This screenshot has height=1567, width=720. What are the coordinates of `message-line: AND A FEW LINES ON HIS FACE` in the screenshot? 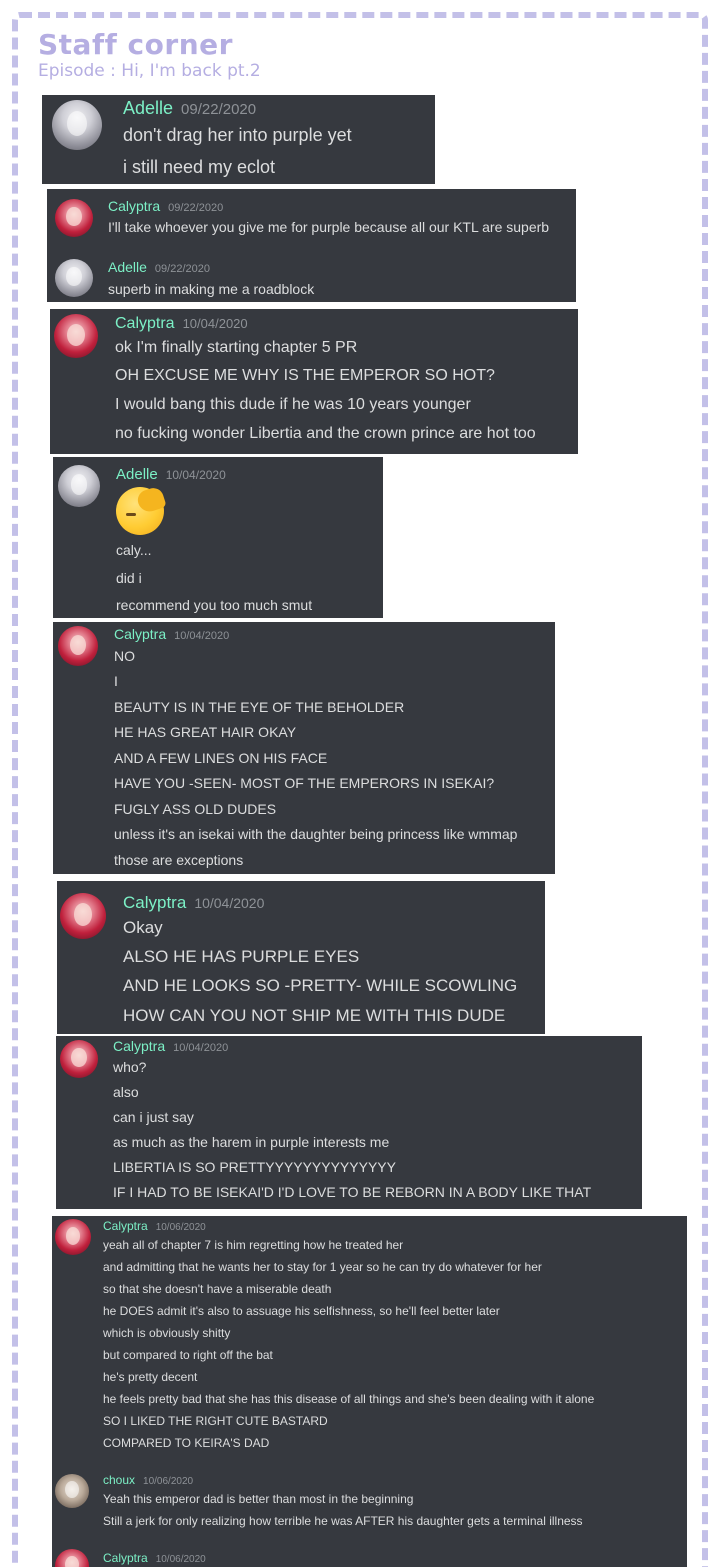 It's located at (221, 758).